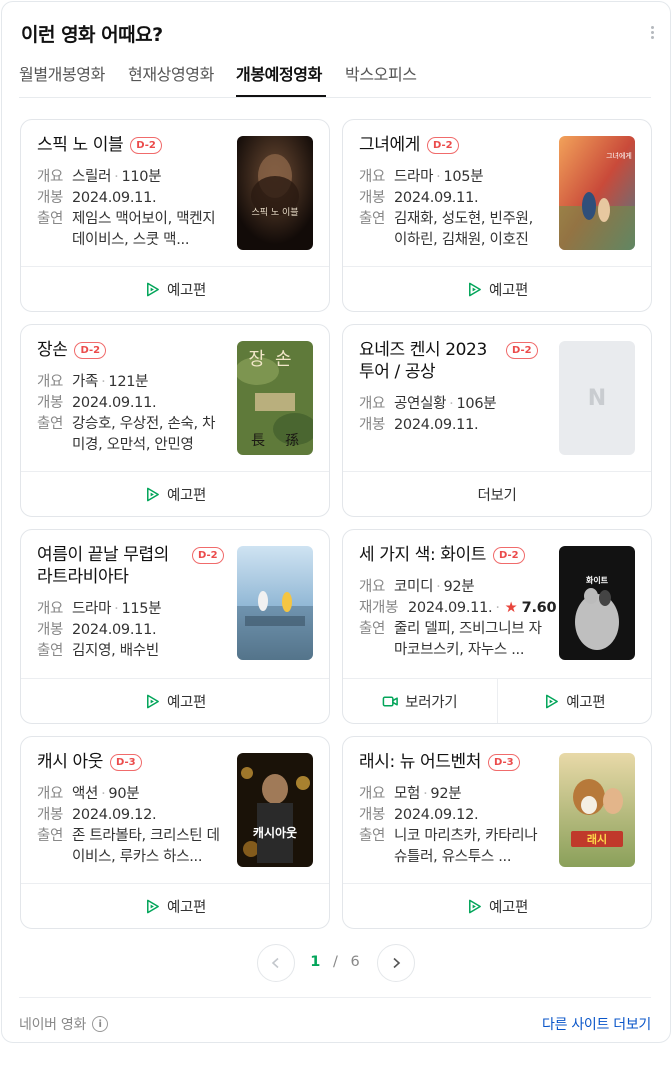 The width and height of the screenshot is (672, 1072). What do you see at coordinates (420, 762) in the screenshot?
I see `movie-title: 래시: 뉴 어드벤처` at bounding box center [420, 762].